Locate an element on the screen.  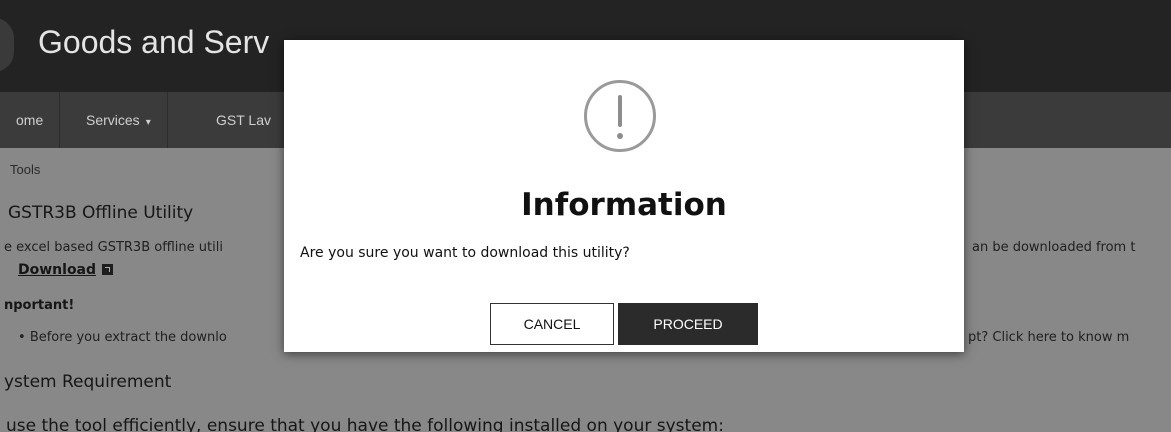
intro-text: e excel based GSTR3B offline utili is located at coordinates (113, 247).